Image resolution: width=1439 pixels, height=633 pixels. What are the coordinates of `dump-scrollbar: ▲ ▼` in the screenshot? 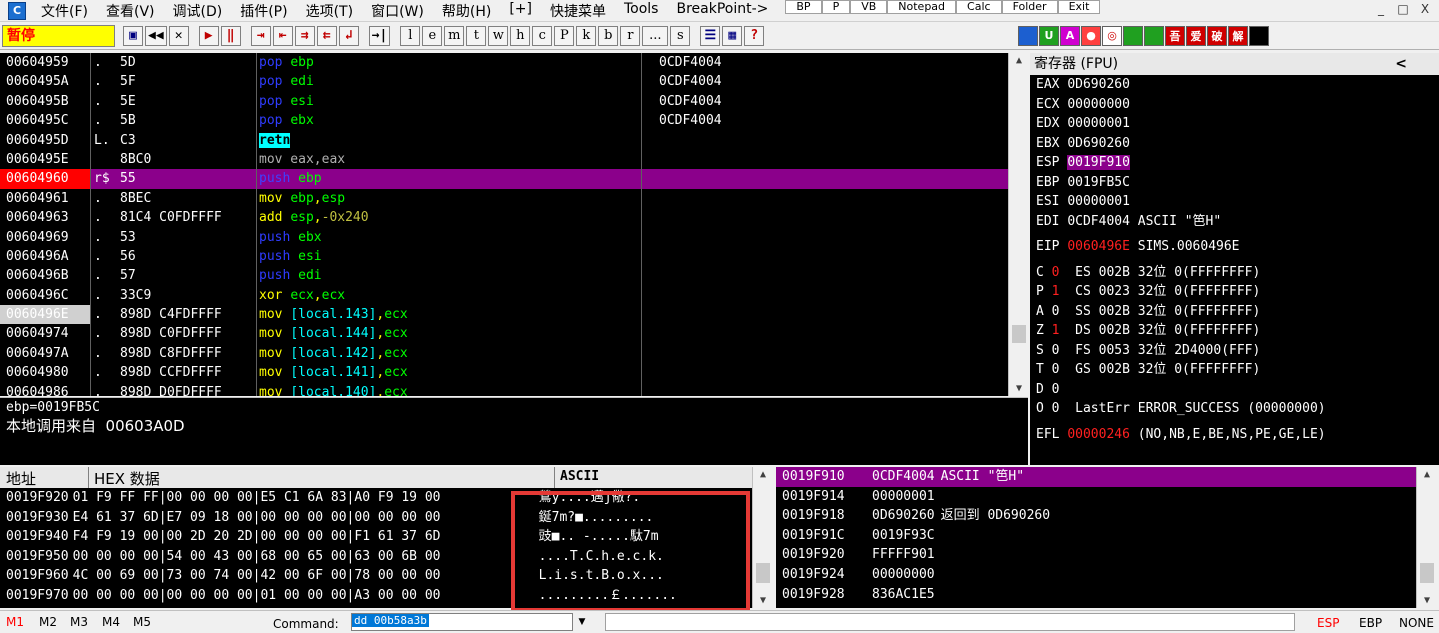 It's located at (763, 537).